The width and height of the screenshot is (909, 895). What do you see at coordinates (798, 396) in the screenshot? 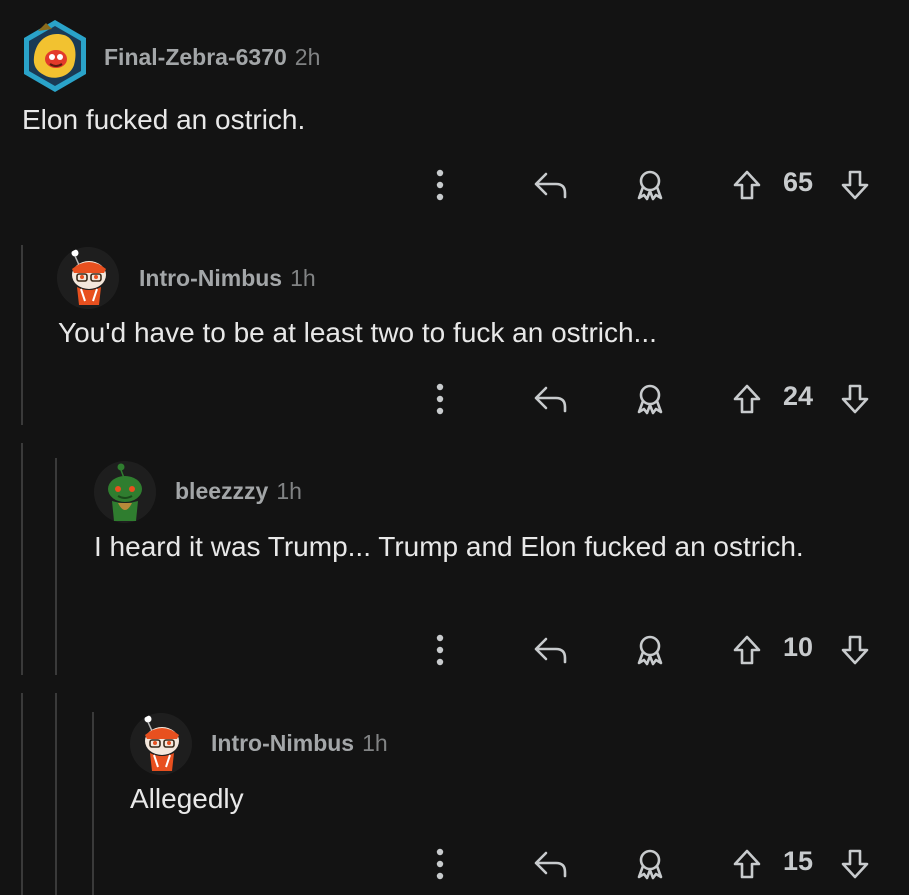
I see `vote-score: 24` at bounding box center [798, 396].